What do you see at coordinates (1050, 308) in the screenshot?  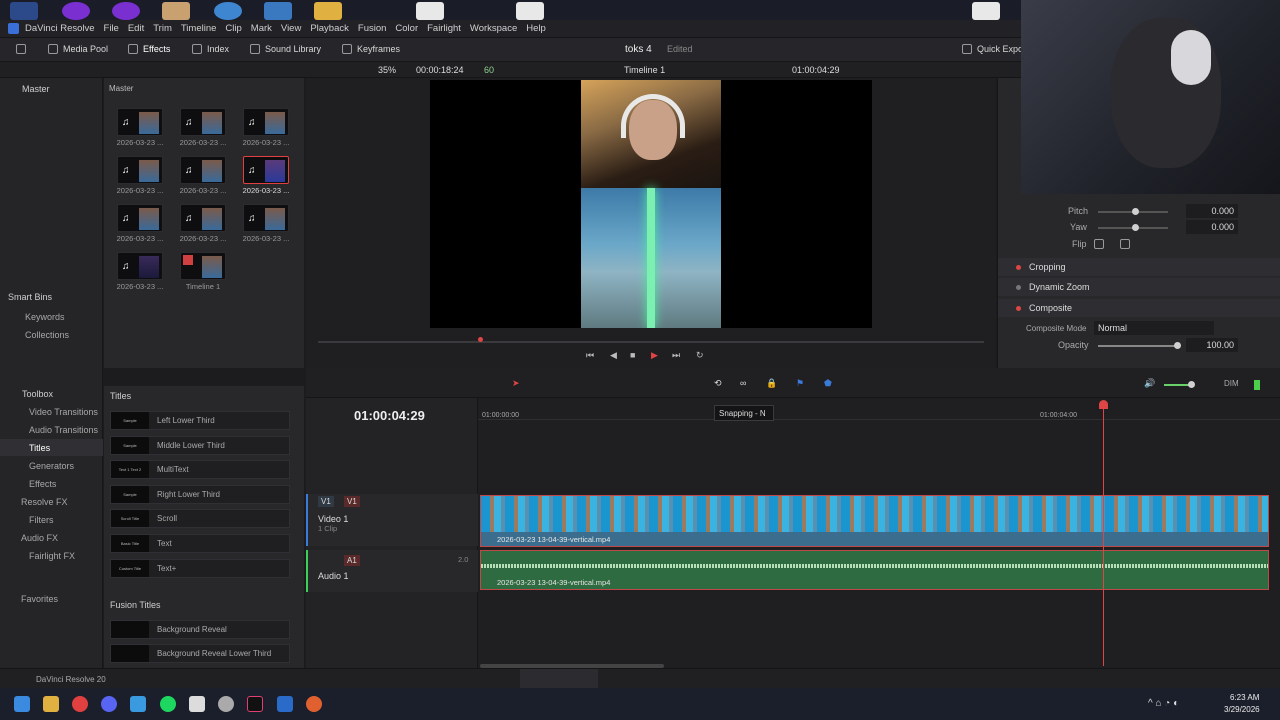 I see `composite-header: Composite` at bounding box center [1050, 308].